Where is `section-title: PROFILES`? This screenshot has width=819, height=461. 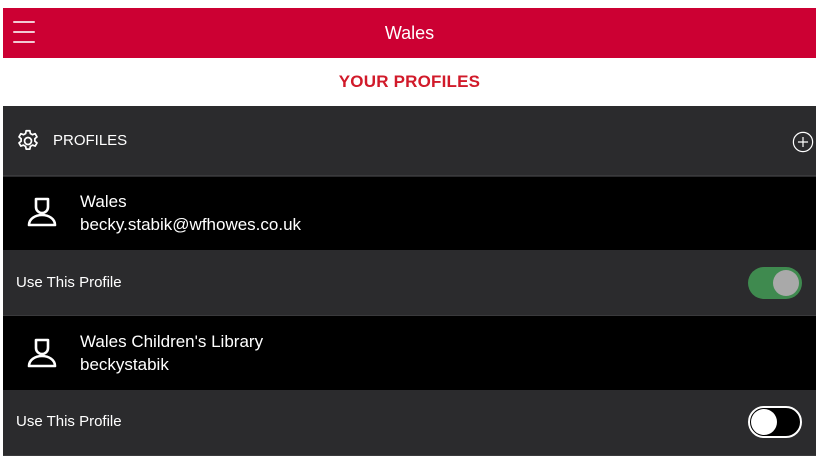
section-title: PROFILES is located at coordinates (90, 140).